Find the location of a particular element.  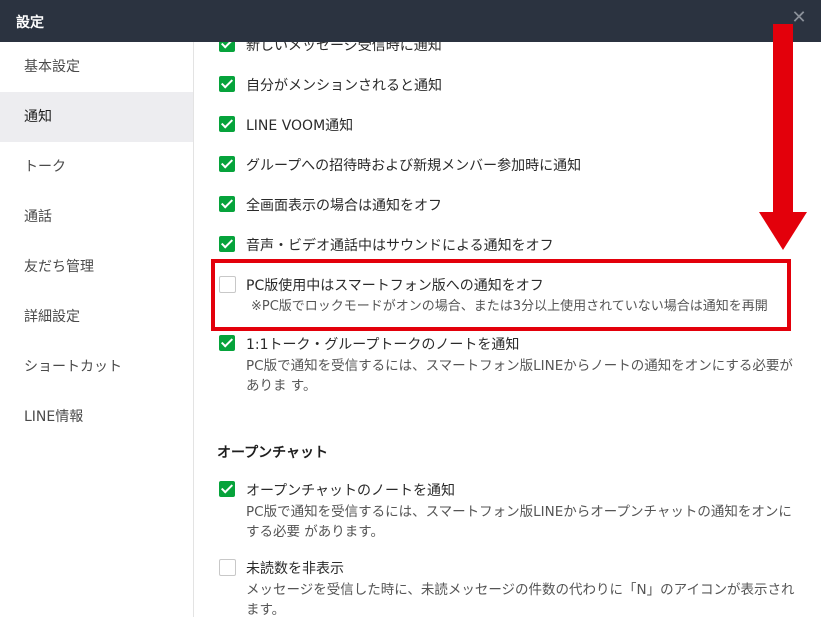

hide-unread-label: 未読数を非表示 is located at coordinates (295, 569).